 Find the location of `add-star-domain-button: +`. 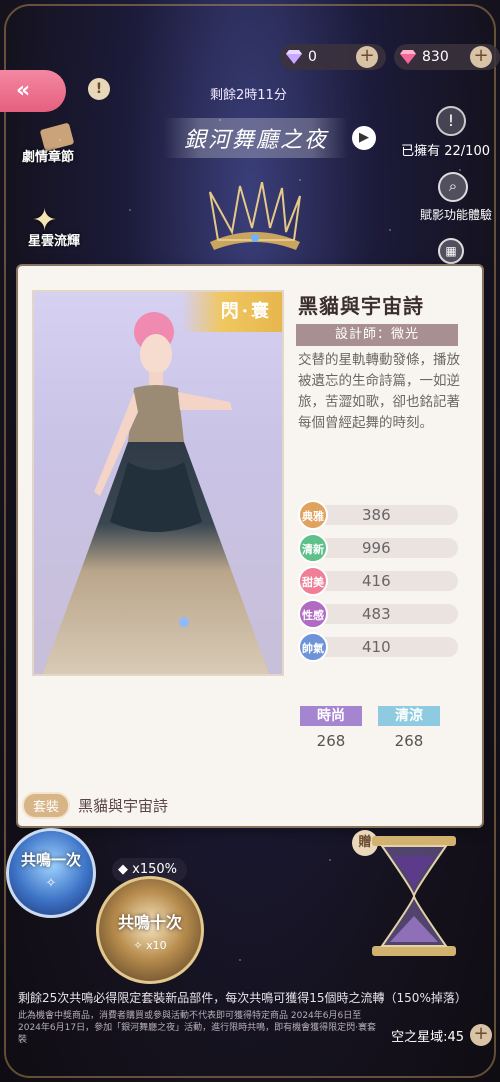

add-star-domain-button: + is located at coordinates (481, 1035).